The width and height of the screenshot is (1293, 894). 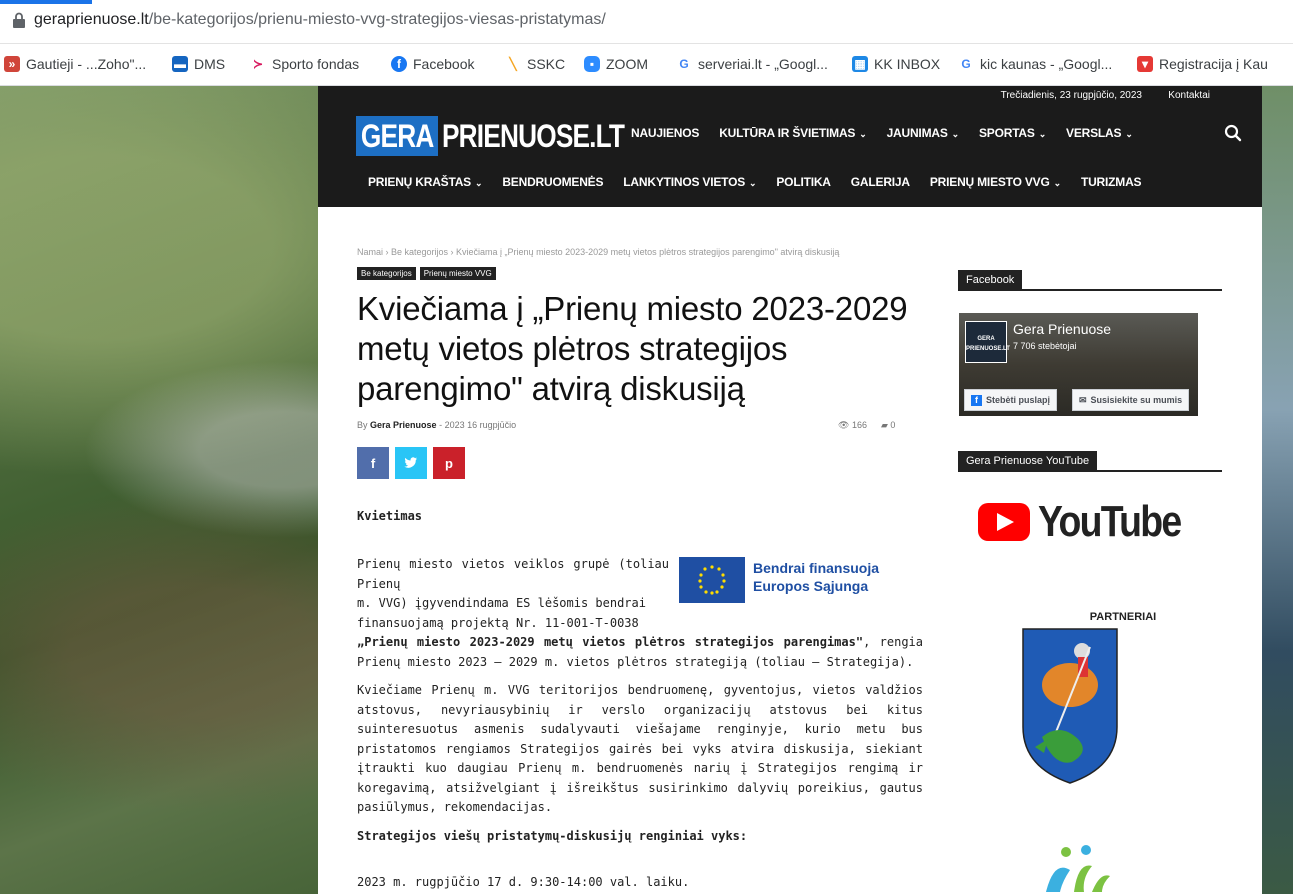 I want to click on zoom-icon: ▪, so click(x=592, y=64).